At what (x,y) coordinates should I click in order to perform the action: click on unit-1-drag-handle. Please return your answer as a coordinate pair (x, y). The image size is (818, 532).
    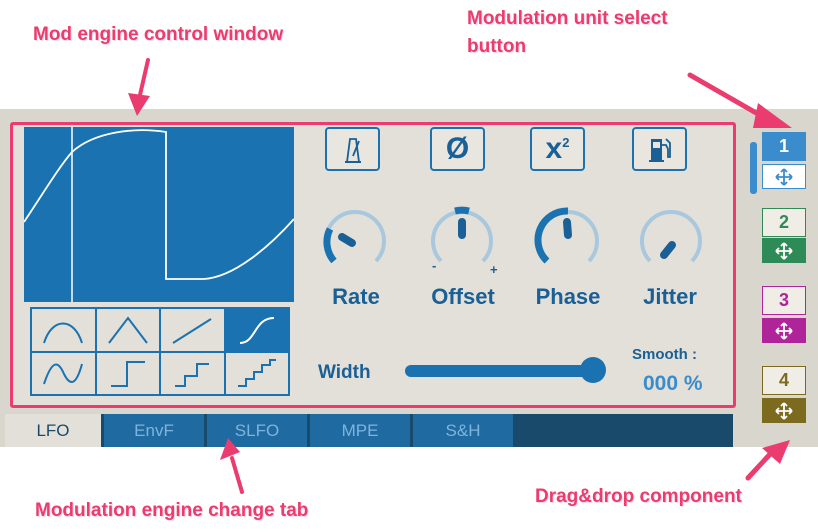
    Looking at the image, I should click on (784, 176).